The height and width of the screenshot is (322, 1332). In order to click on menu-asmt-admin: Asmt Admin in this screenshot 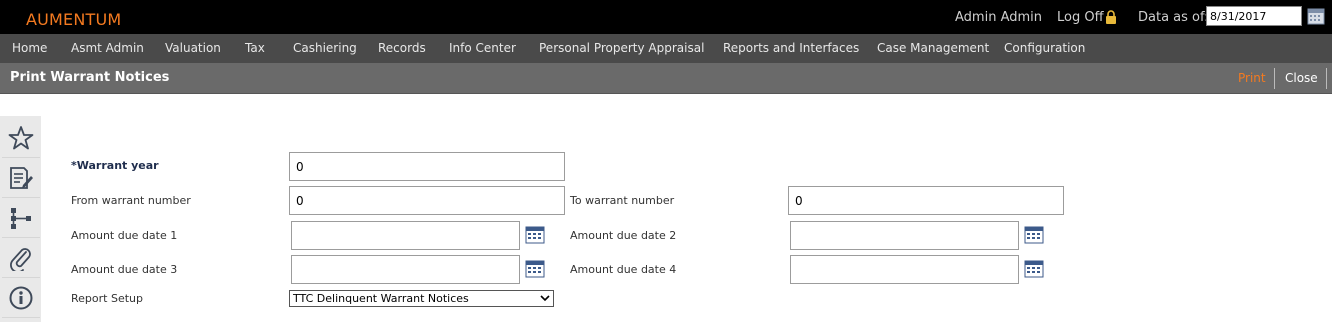, I will do `click(107, 48)`.